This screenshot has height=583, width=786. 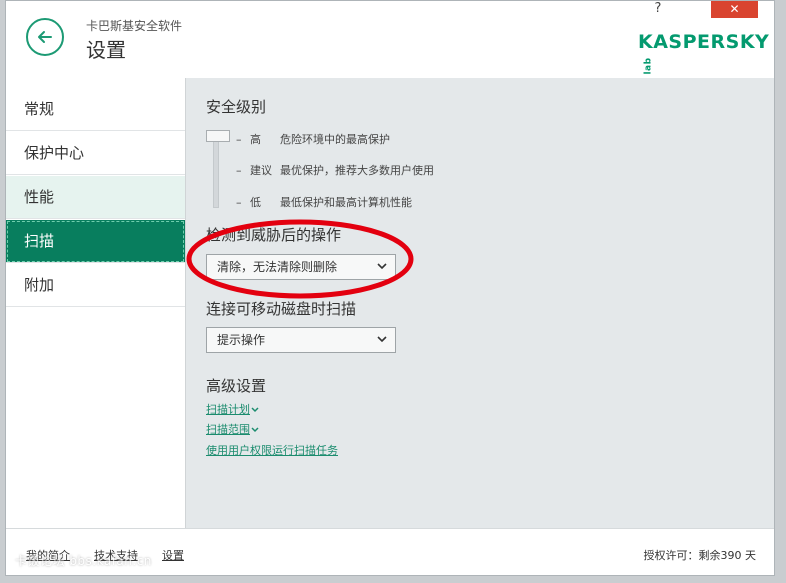 I want to click on level-high: – 高危险环境中的最高保护, so click(x=313, y=139).